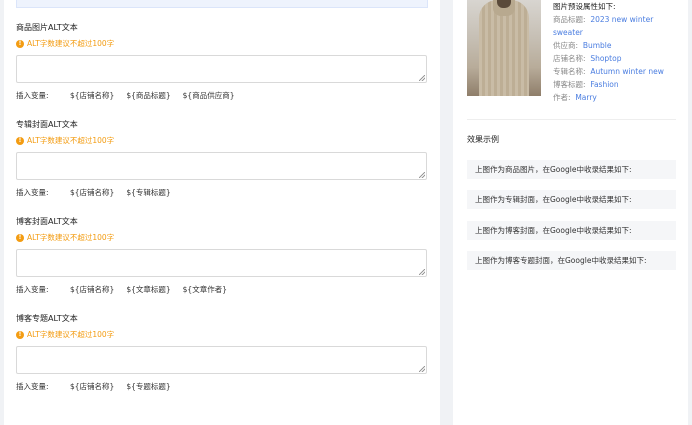  I want to click on attr-row: 博客标题: Fashion, so click(618, 84).